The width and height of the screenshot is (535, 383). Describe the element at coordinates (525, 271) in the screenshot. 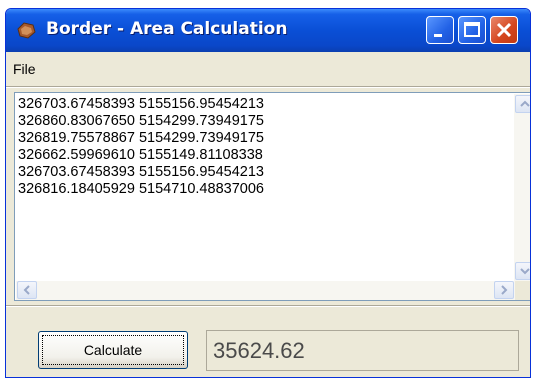

I see `chevron-down-icon` at that location.